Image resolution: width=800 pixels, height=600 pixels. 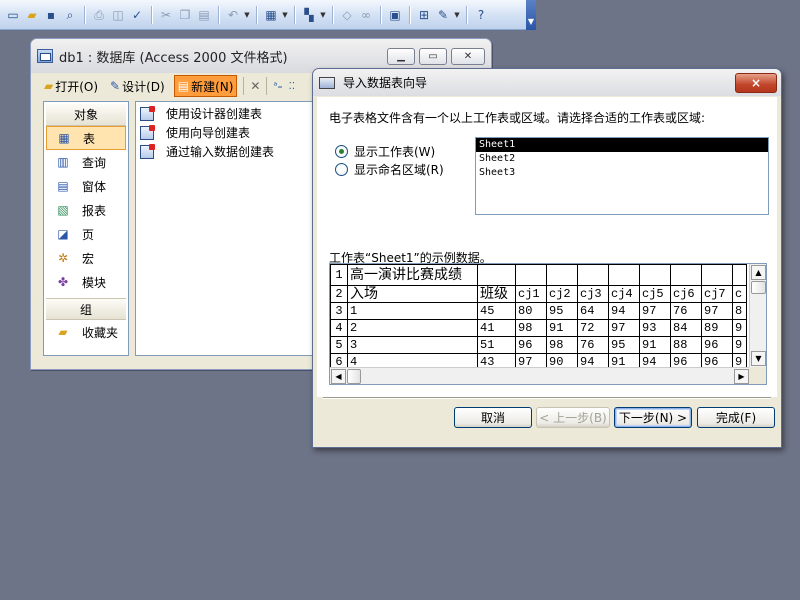 I want to click on relationships-icon: ⊞, so click(x=424, y=15).